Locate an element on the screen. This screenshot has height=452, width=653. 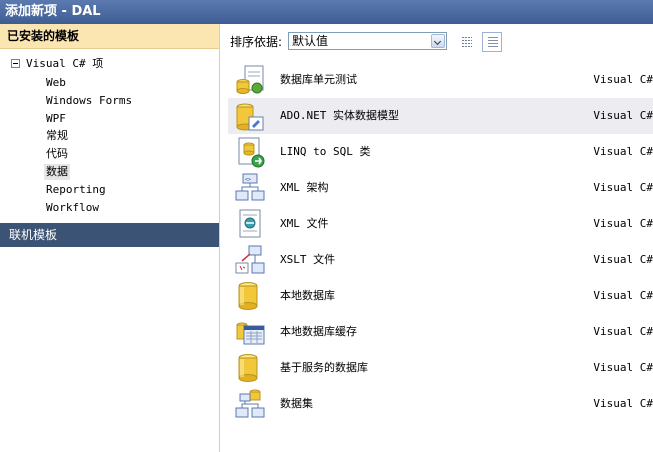
service-database-icon is located at coordinates (248, 368).